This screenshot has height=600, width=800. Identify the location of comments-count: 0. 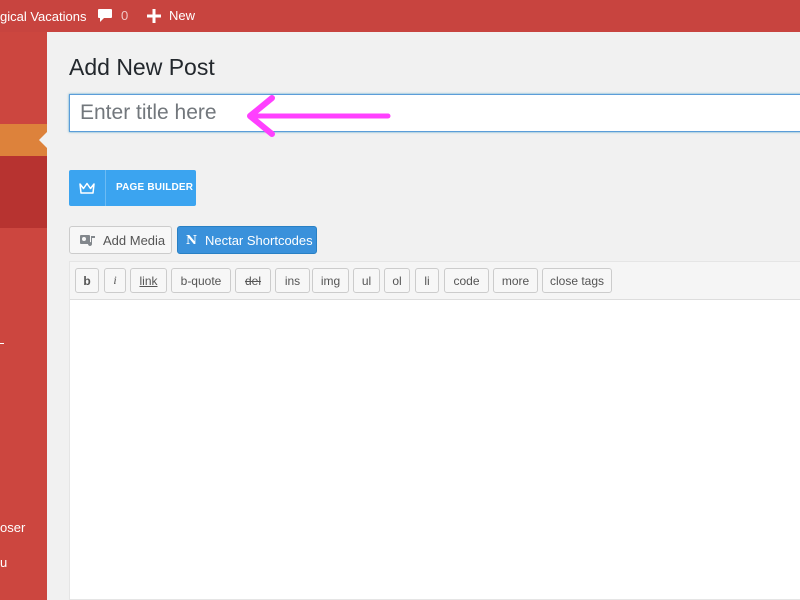
(125, 15).